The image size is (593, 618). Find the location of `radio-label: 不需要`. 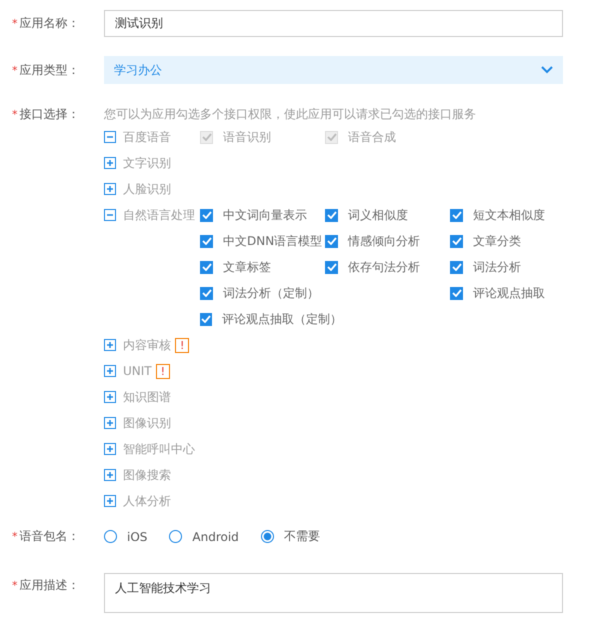

radio-label: 不需要 is located at coordinates (302, 536).